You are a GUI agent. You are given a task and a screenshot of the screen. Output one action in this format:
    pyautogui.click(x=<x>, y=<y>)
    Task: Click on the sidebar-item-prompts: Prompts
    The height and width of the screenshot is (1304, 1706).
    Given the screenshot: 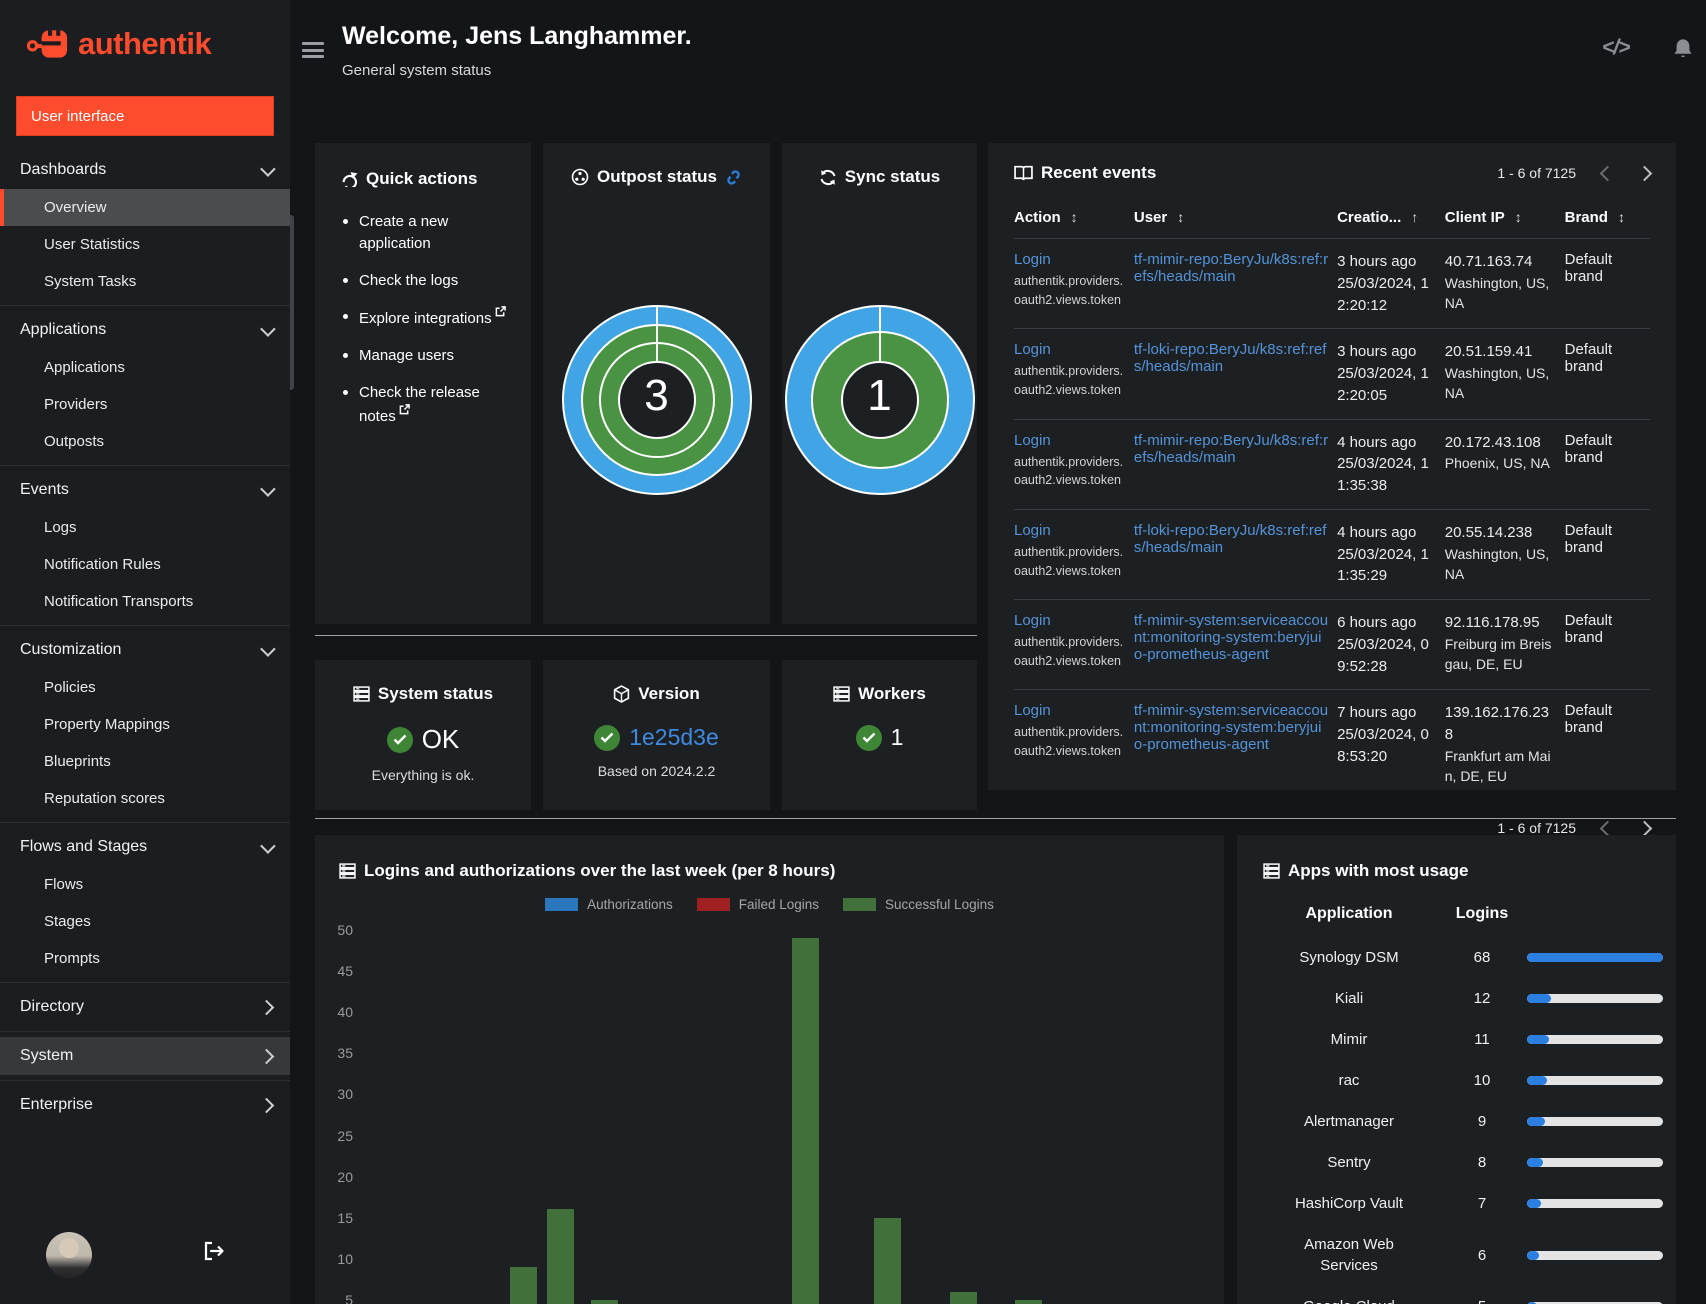 What is the action you would take?
    pyautogui.click(x=145, y=958)
    